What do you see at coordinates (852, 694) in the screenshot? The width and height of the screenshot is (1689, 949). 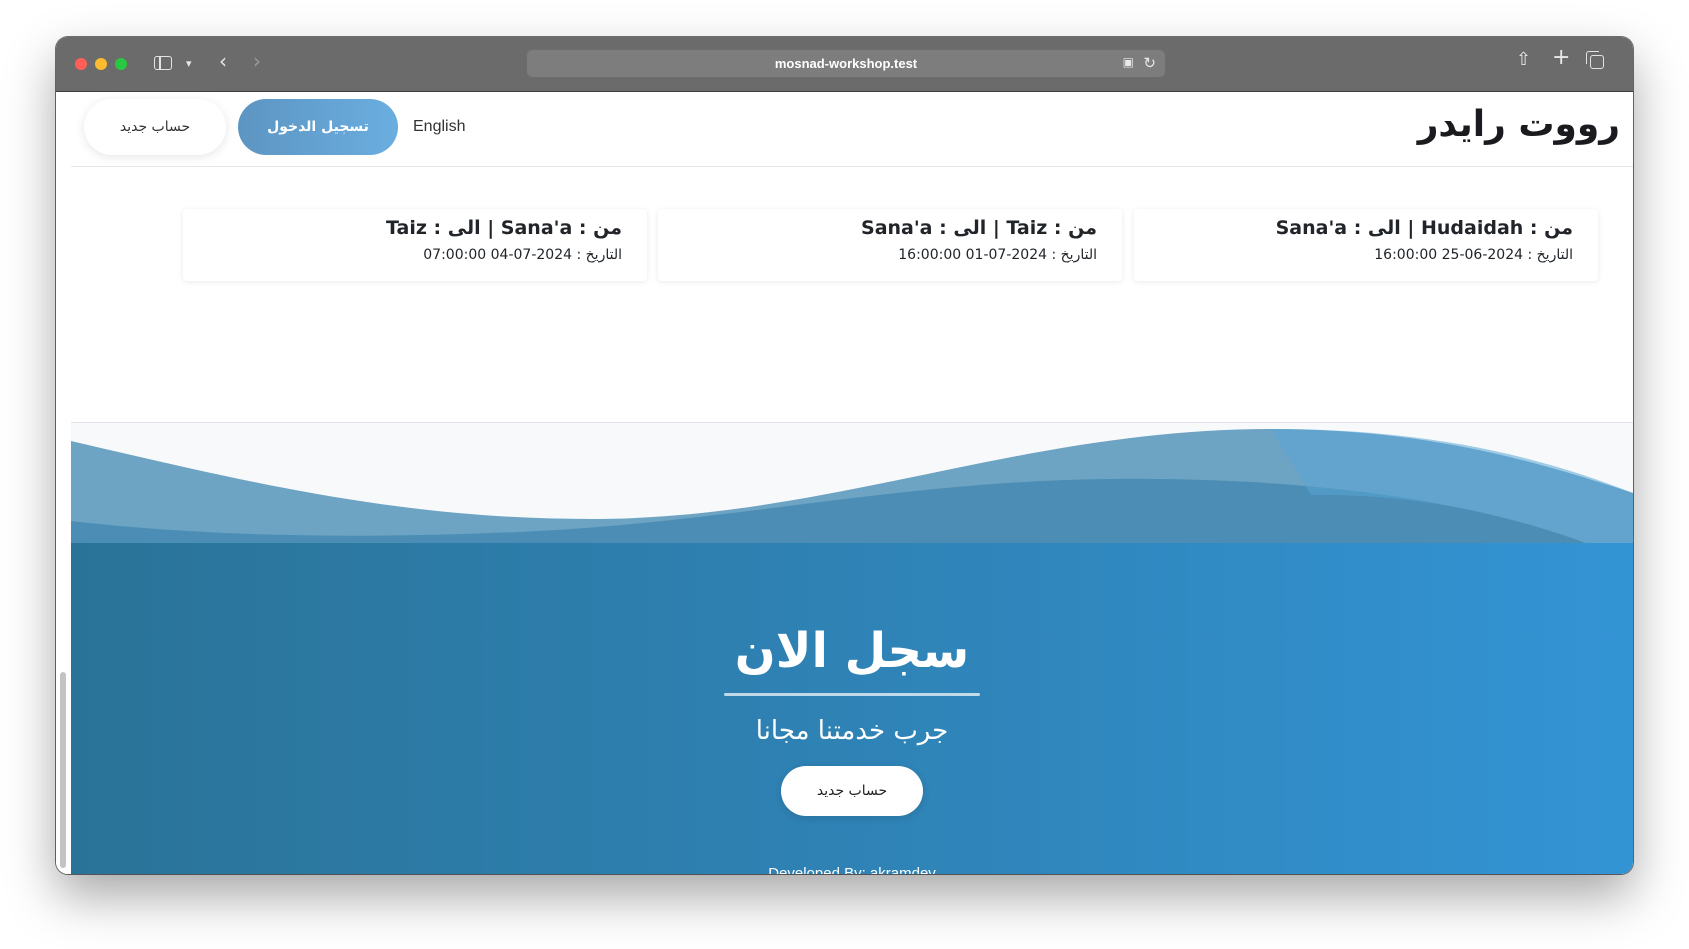 I see `cta-divider` at bounding box center [852, 694].